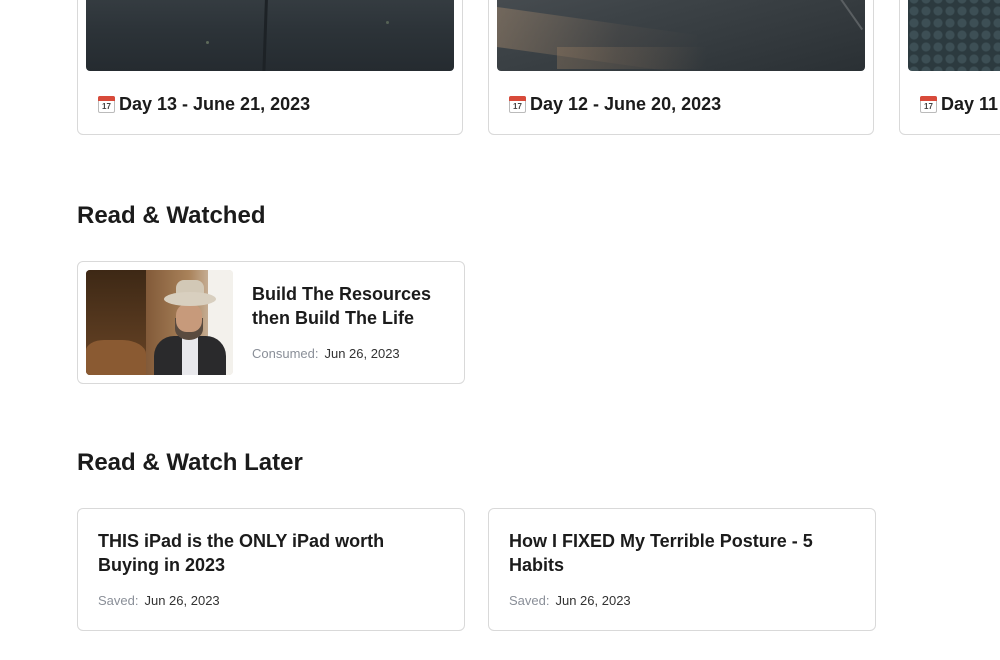  I want to click on journal-card: 17 Day 11, so click(949, 67).